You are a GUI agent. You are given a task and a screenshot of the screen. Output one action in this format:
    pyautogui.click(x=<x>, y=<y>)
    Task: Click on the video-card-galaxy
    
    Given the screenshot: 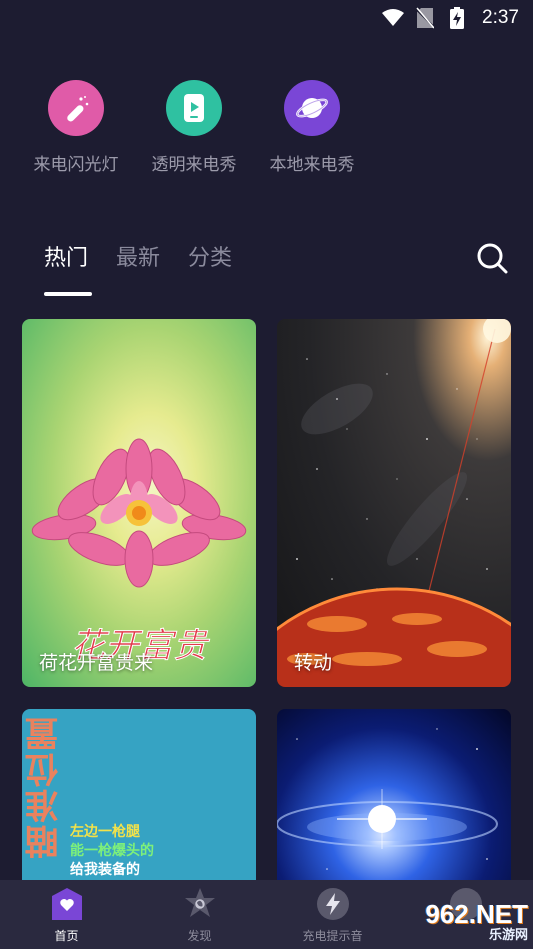 What is the action you would take?
    pyautogui.click(x=394, y=799)
    